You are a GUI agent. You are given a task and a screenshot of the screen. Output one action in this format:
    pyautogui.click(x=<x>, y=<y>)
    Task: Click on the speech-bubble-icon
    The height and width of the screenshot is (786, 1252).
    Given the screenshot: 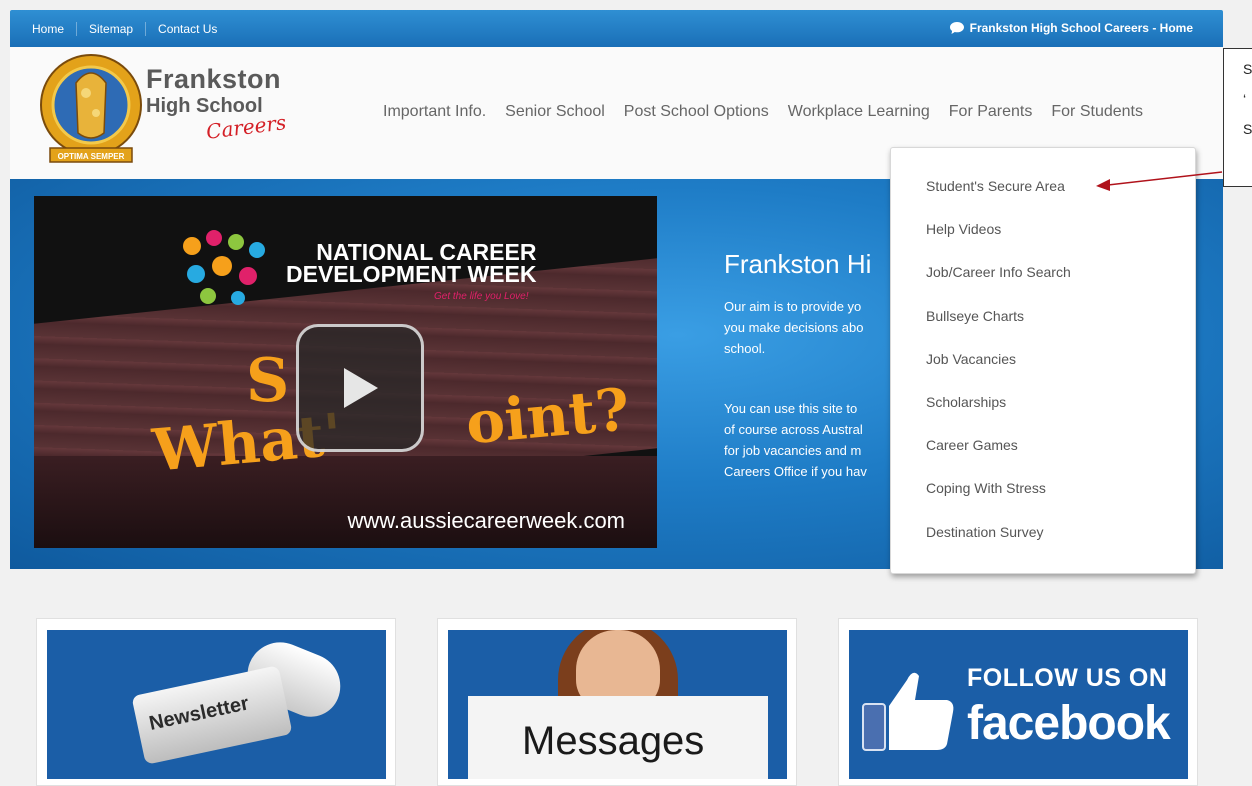 What is the action you would take?
    pyautogui.click(x=956, y=28)
    